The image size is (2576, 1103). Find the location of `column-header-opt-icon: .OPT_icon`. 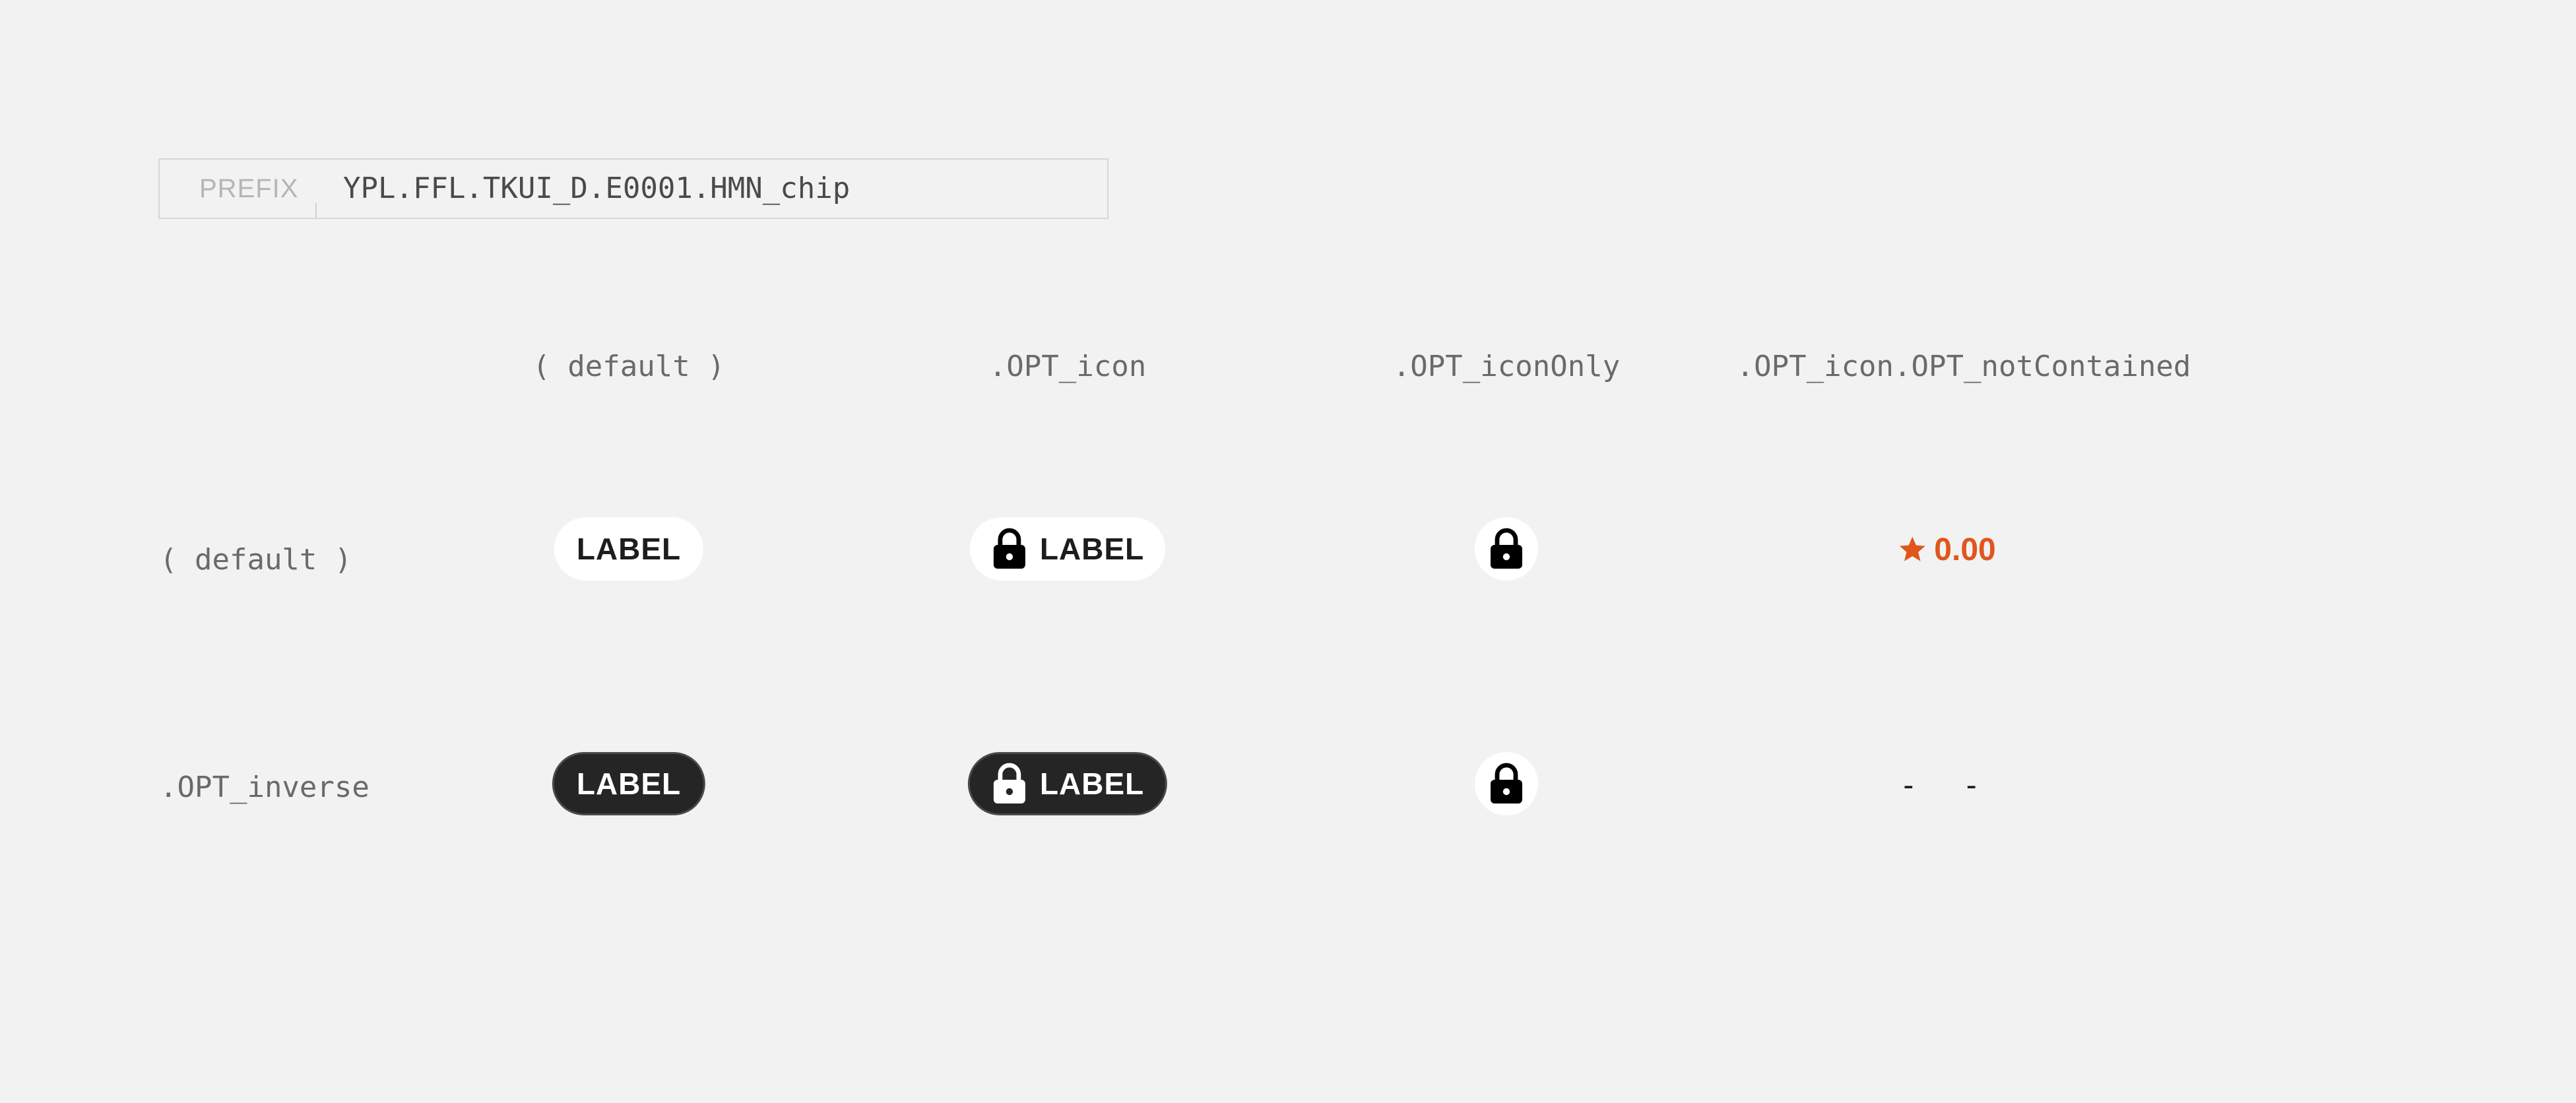

column-header-opt-icon: .OPT_icon is located at coordinates (1067, 366).